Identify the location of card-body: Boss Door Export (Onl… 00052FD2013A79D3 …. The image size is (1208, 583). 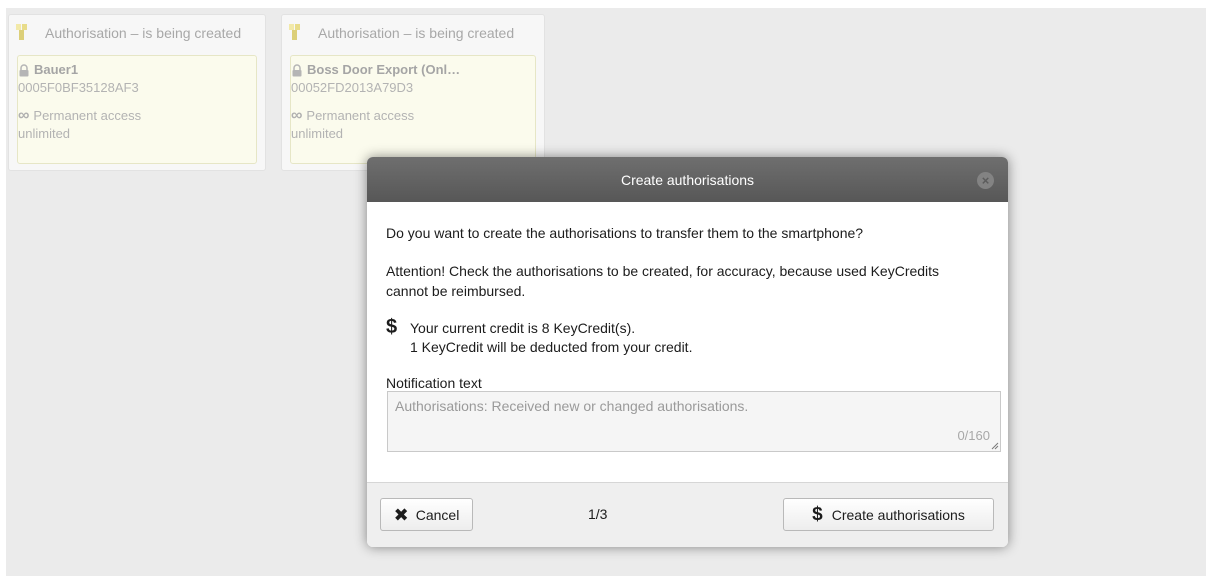
(413, 109).